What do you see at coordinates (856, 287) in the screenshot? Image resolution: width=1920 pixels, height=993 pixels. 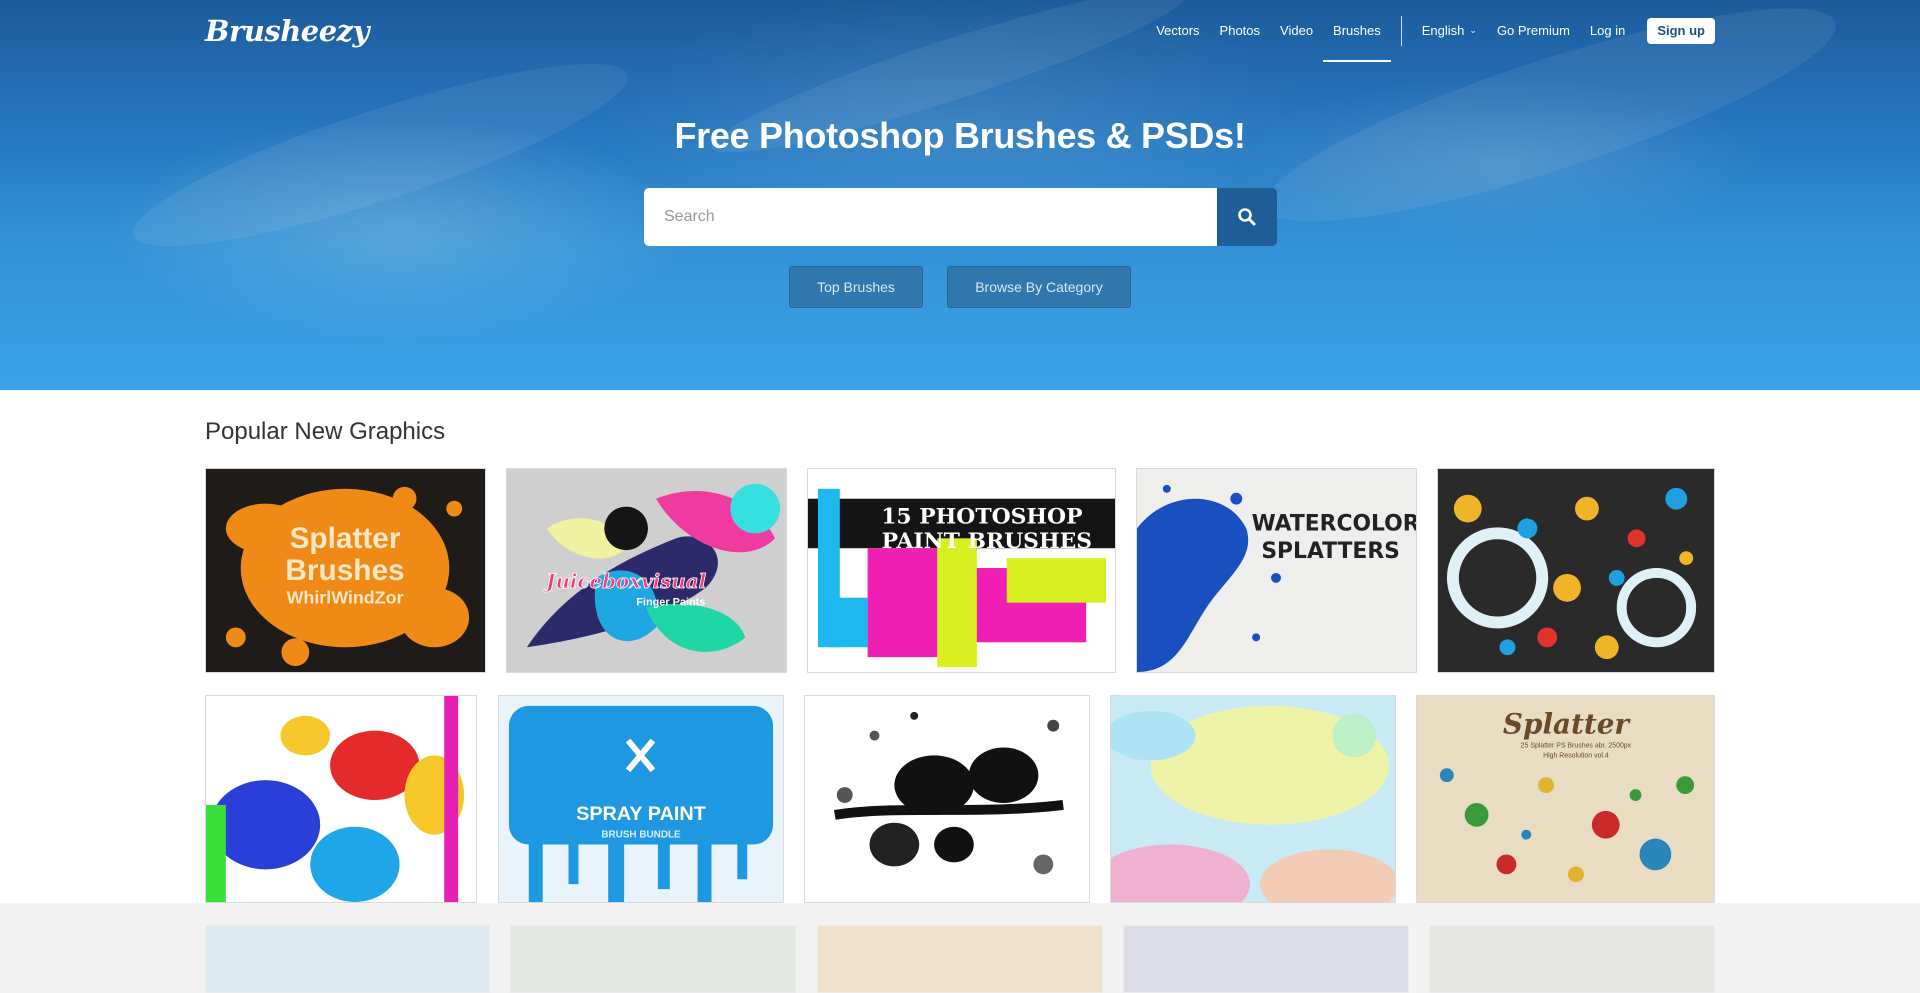 I see `top-brushes-button: Top Brushes` at bounding box center [856, 287].